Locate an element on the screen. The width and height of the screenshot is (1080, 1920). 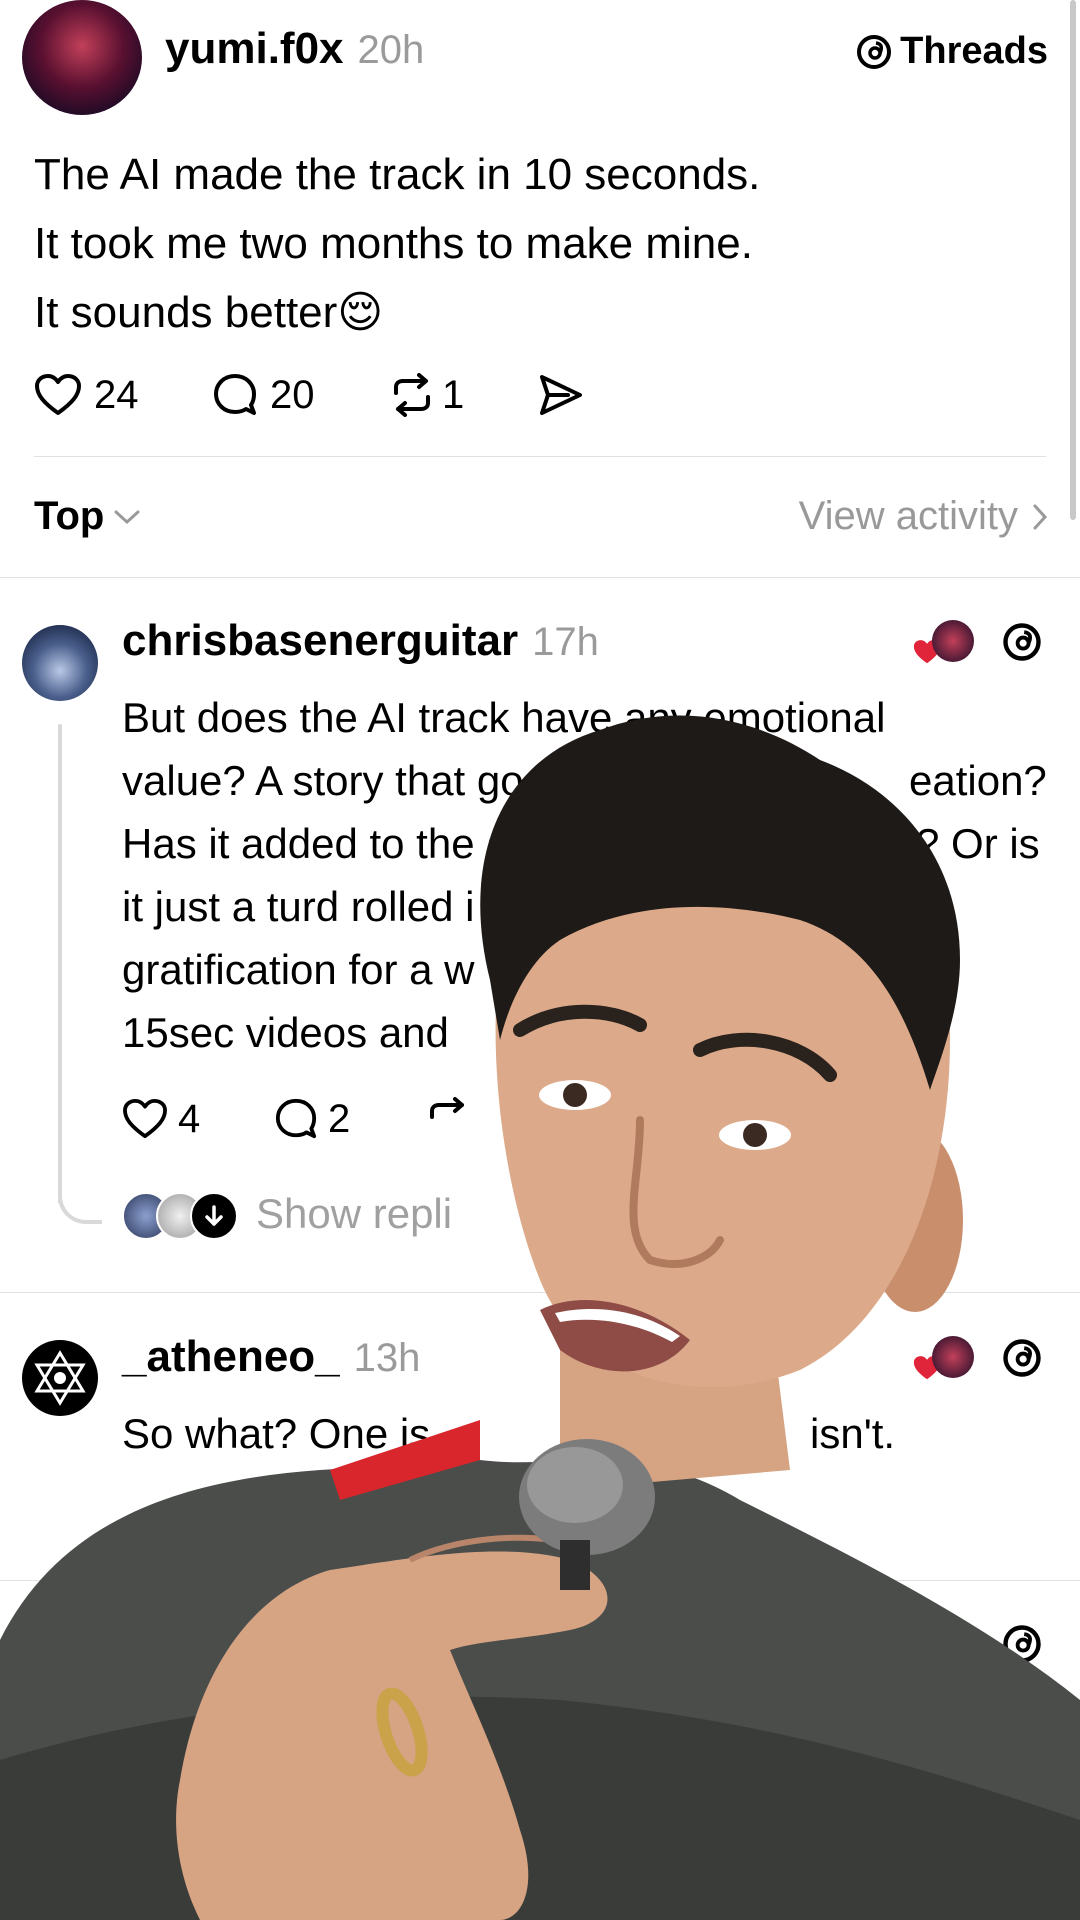
star-logo-icon is located at coordinates (60, 1378).